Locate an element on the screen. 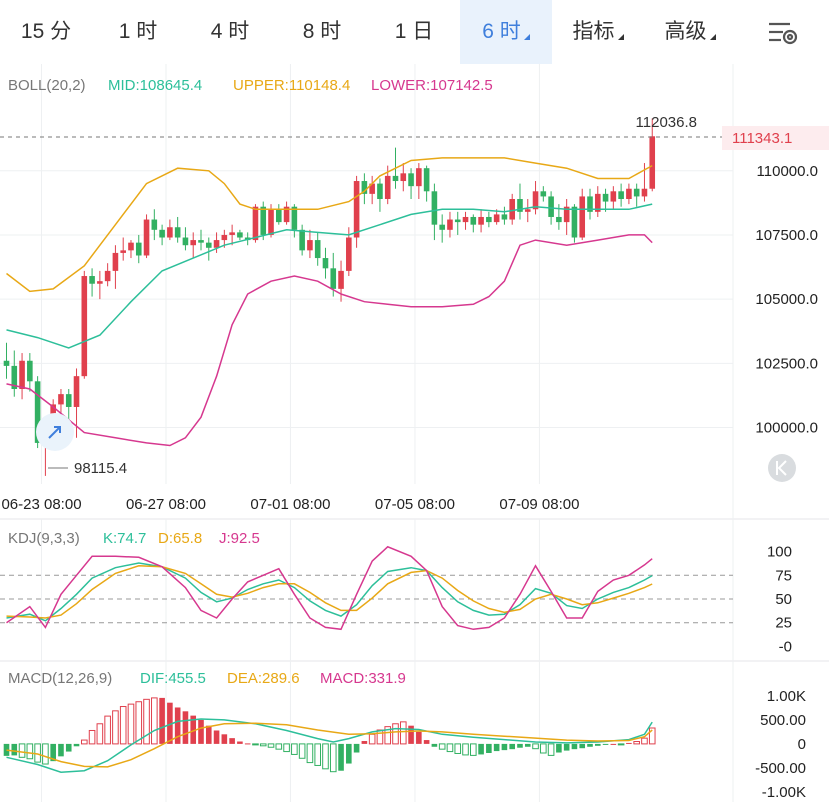  boll-lower-label: LOWER:107142.5 is located at coordinates (432, 85).